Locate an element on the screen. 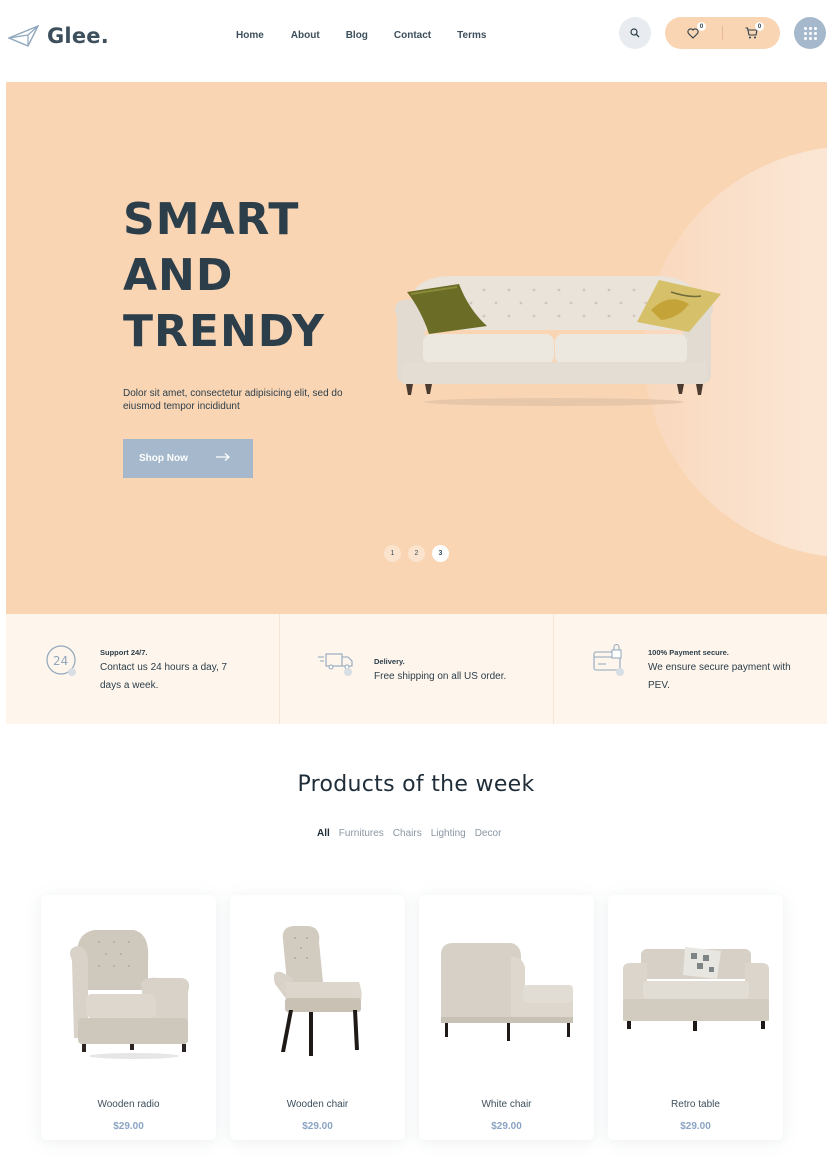 The height and width of the screenshot is (1158, 832). sofa-image is located at coordinates (558, 341).